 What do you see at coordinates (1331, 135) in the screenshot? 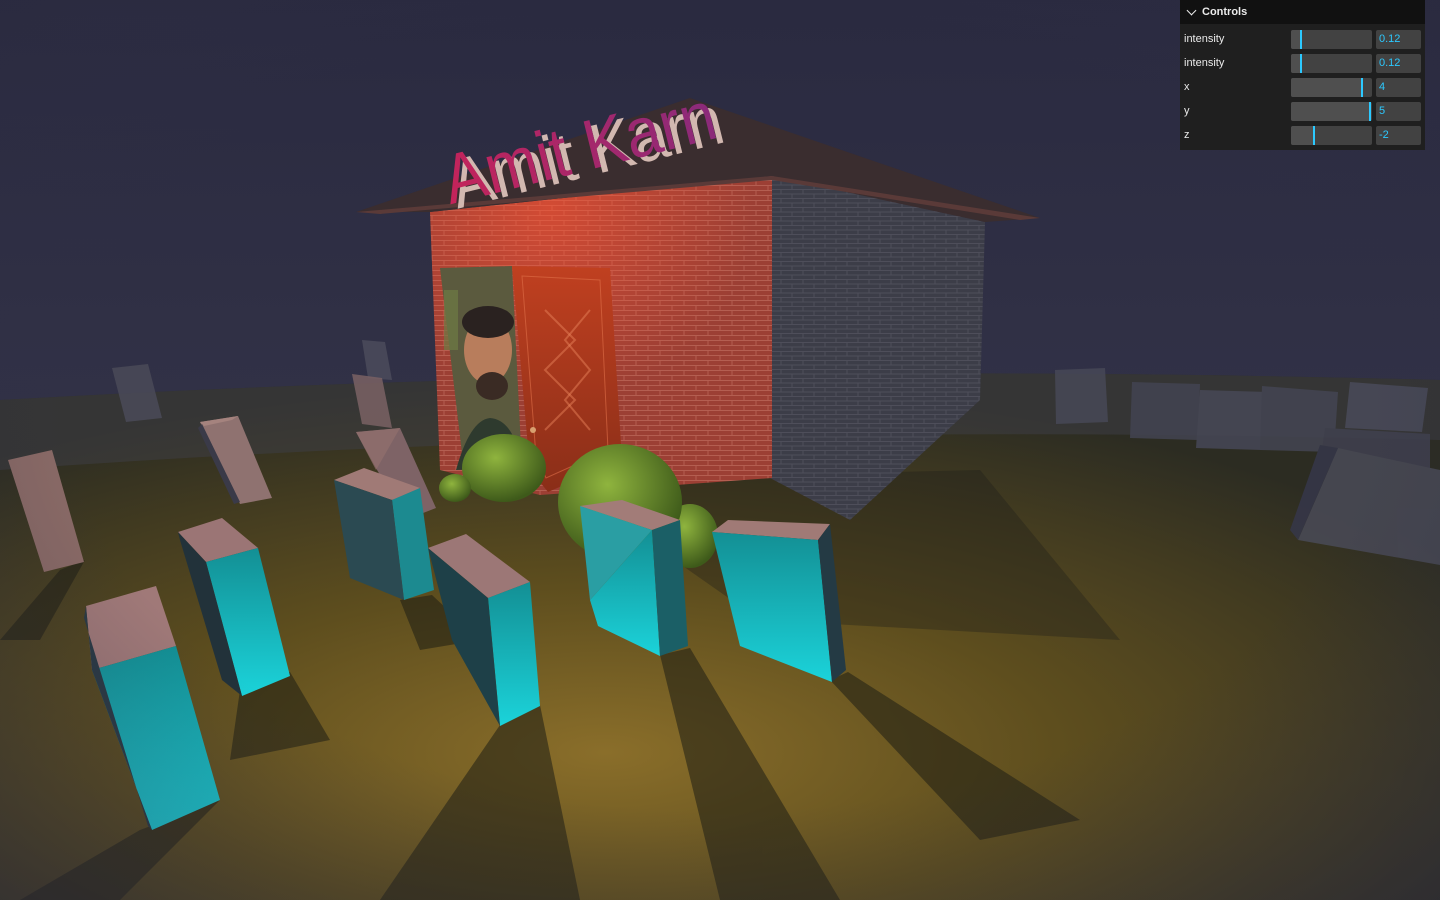
I see `z-slider` at bounding box center [1331, 135].